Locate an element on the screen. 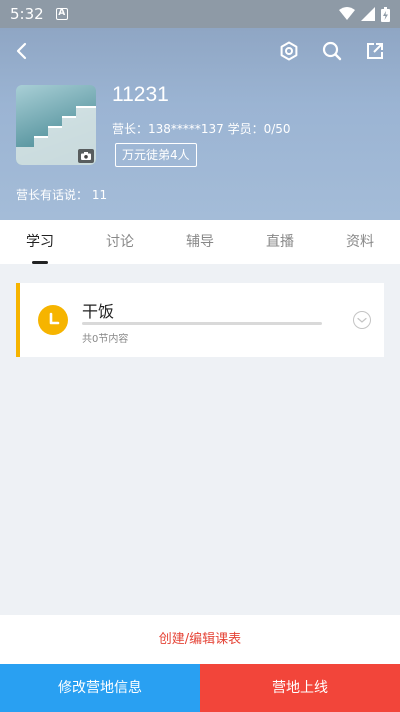  tab-materials: 资料 is located at coordinates (360, 242).